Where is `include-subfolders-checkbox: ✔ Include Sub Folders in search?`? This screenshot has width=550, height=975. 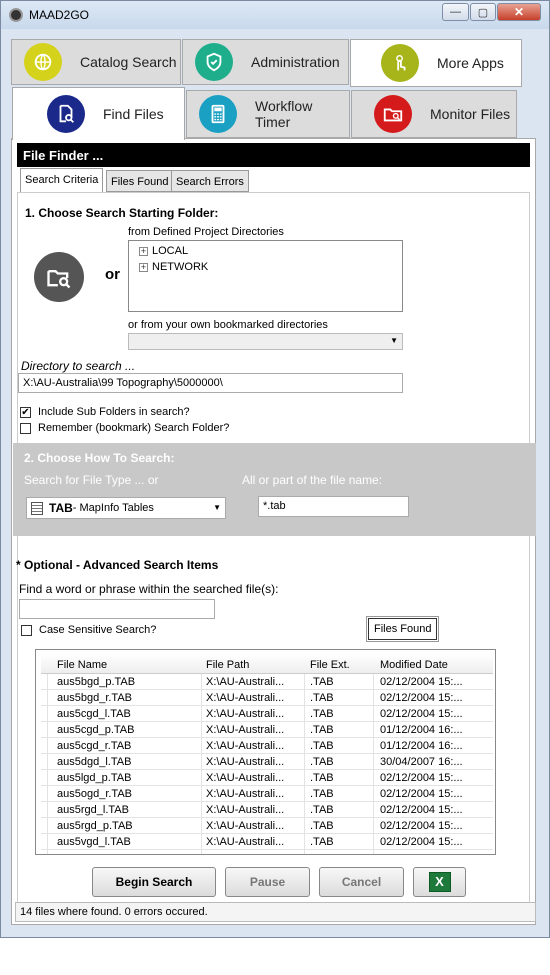
include-subfolders-checkbox: ✔ Include Sub Folders in search? is located at coordinates (105, 412).